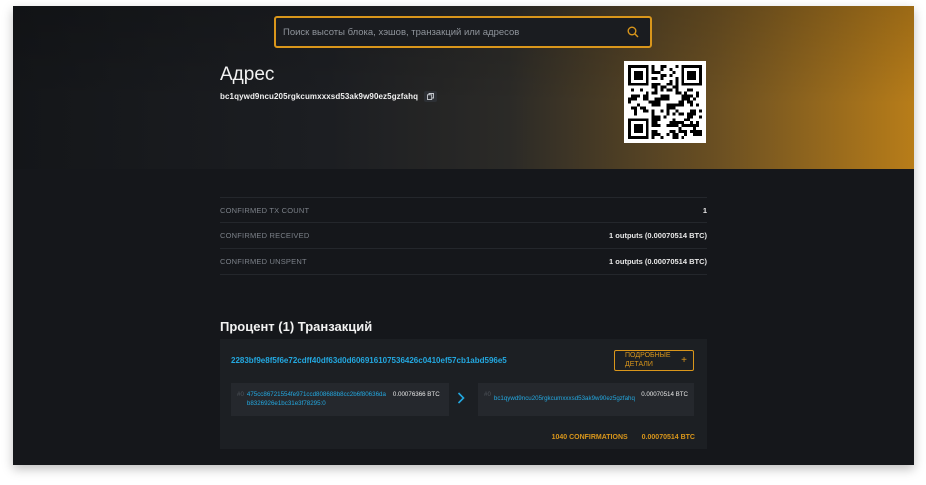  Describe the element at coordinates (704, 210) in the screenshot. I see `stat-value: 1` at that location.